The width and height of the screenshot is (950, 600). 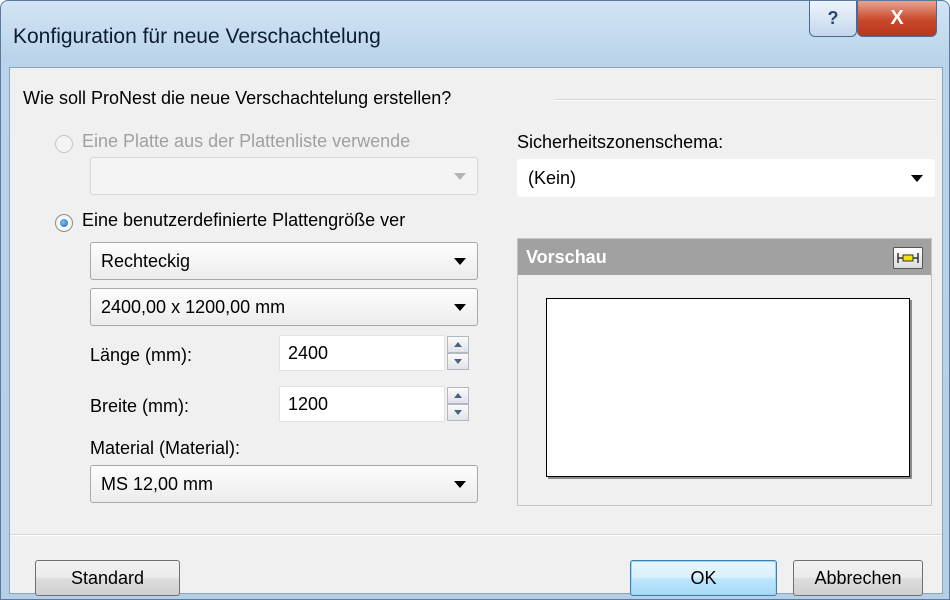 What do you see at coordinates (308, 403) in the screenshot?
I see `width-value: 1200` at bounding box center [308, 403].